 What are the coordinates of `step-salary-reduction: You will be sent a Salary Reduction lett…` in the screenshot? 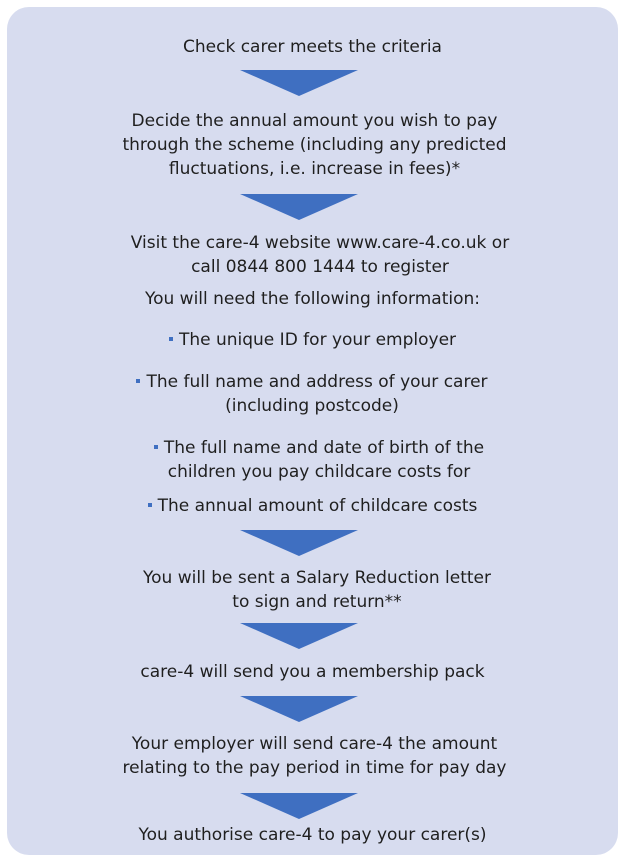 It's located at (317, 590).